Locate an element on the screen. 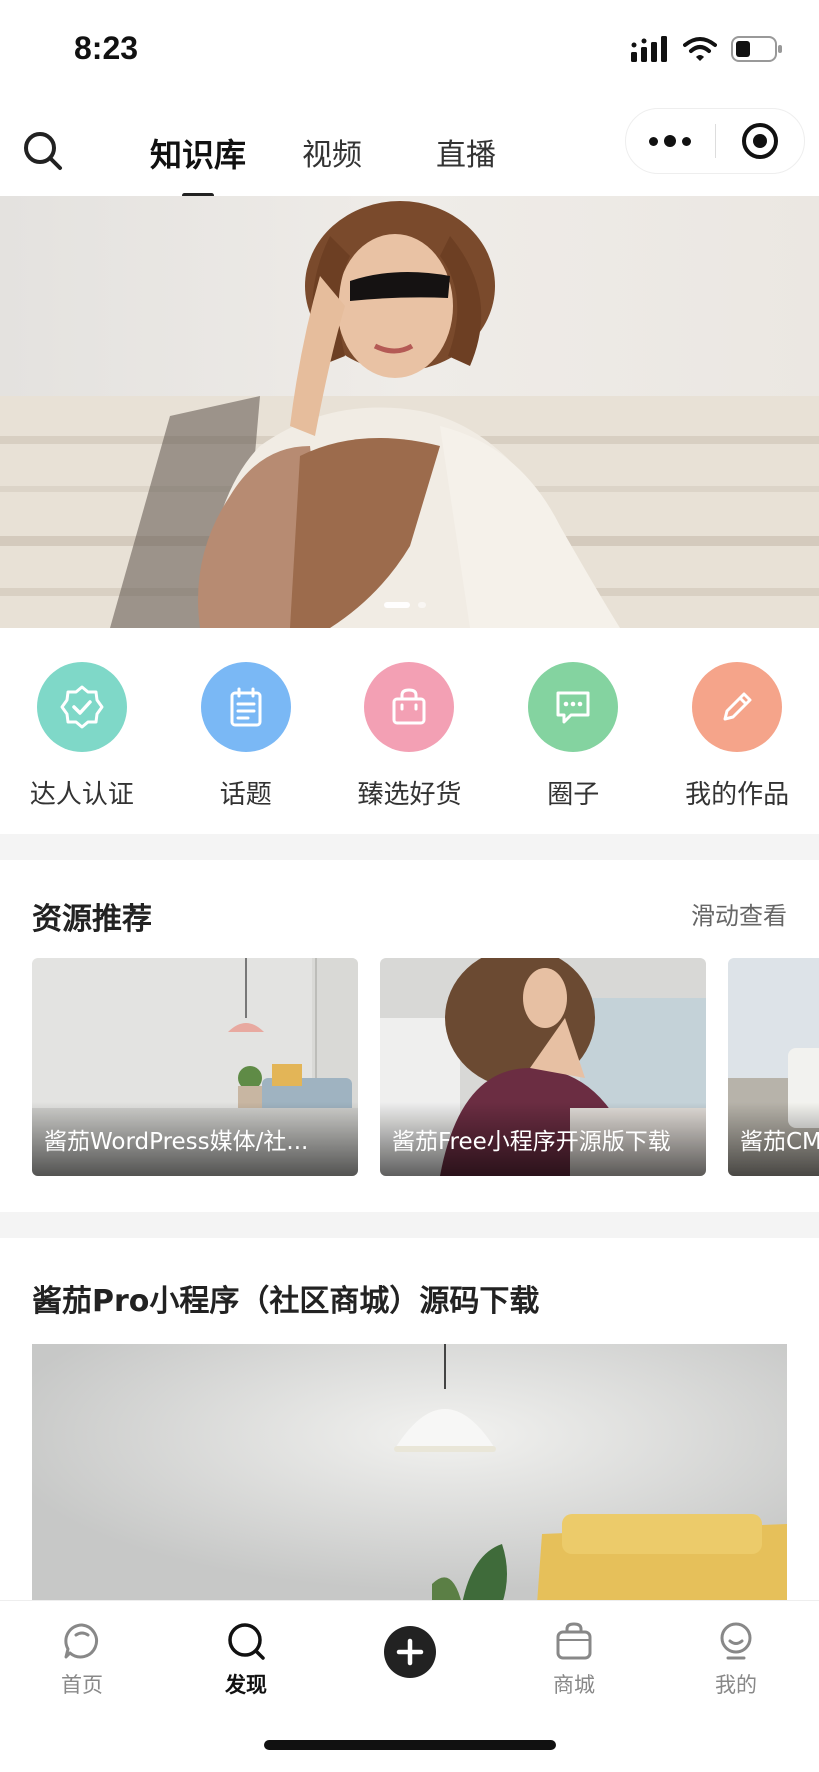  close-miniprogram-button is located at coordinates (760, 141).